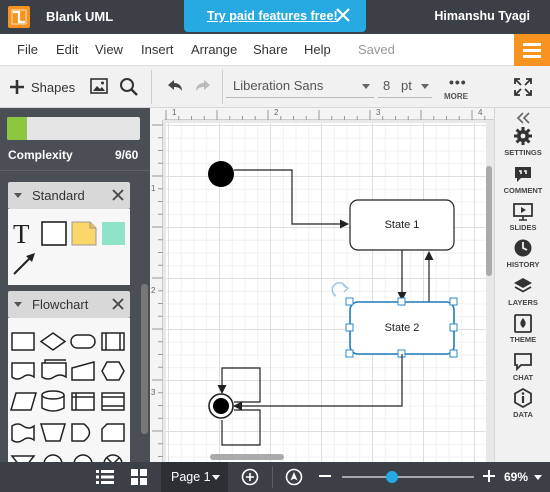 The image size is (550, 492). What do you see at coordinates (392, 477) in the screenshot?
I see `zoom-slider-thumb` at bounding box center [392, 477].